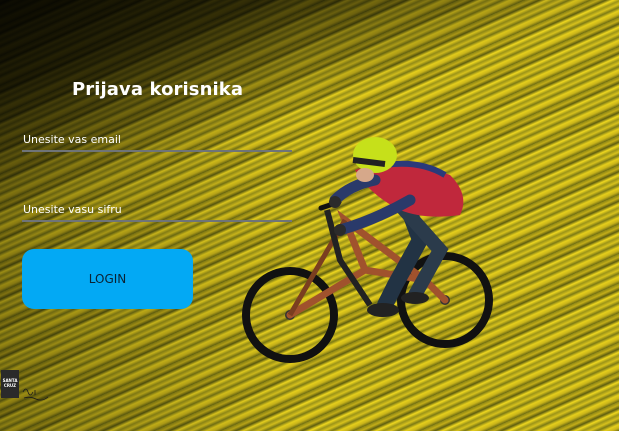  What do you see at coordinates (158, 89) in the screenshot?
I see `login-title: Prijava korisnika` at bounding box center [158, 89].